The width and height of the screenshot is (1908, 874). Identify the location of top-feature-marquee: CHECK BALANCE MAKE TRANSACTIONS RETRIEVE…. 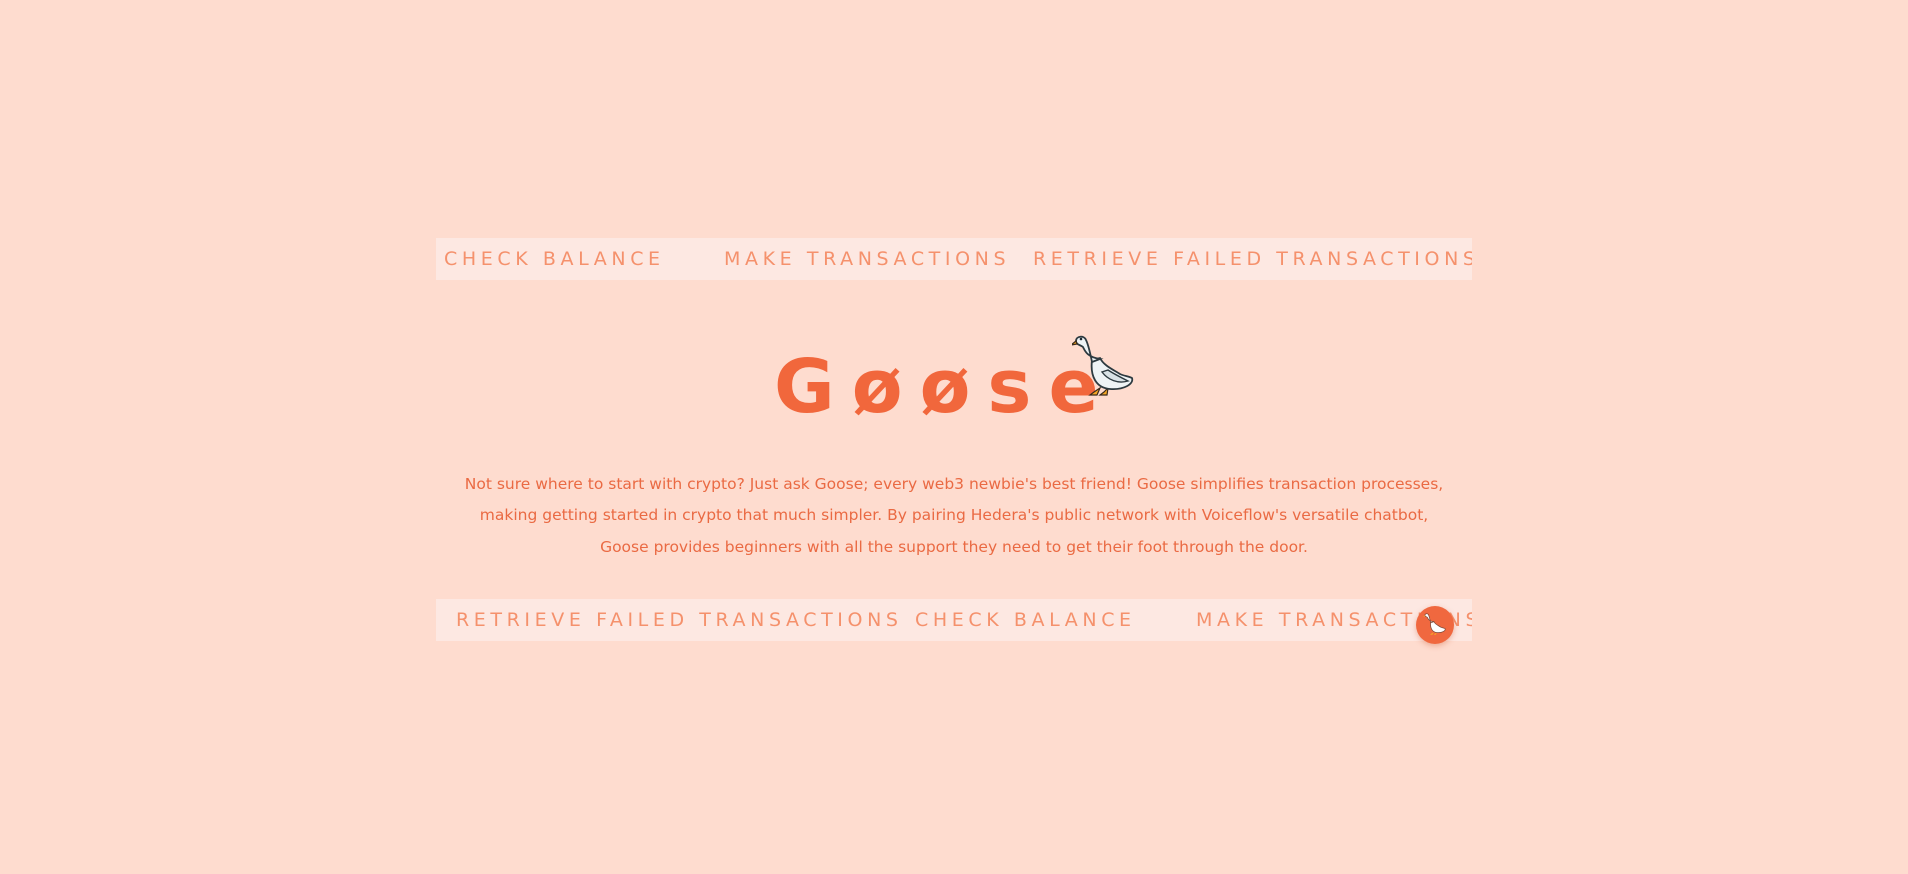
(954, 259).